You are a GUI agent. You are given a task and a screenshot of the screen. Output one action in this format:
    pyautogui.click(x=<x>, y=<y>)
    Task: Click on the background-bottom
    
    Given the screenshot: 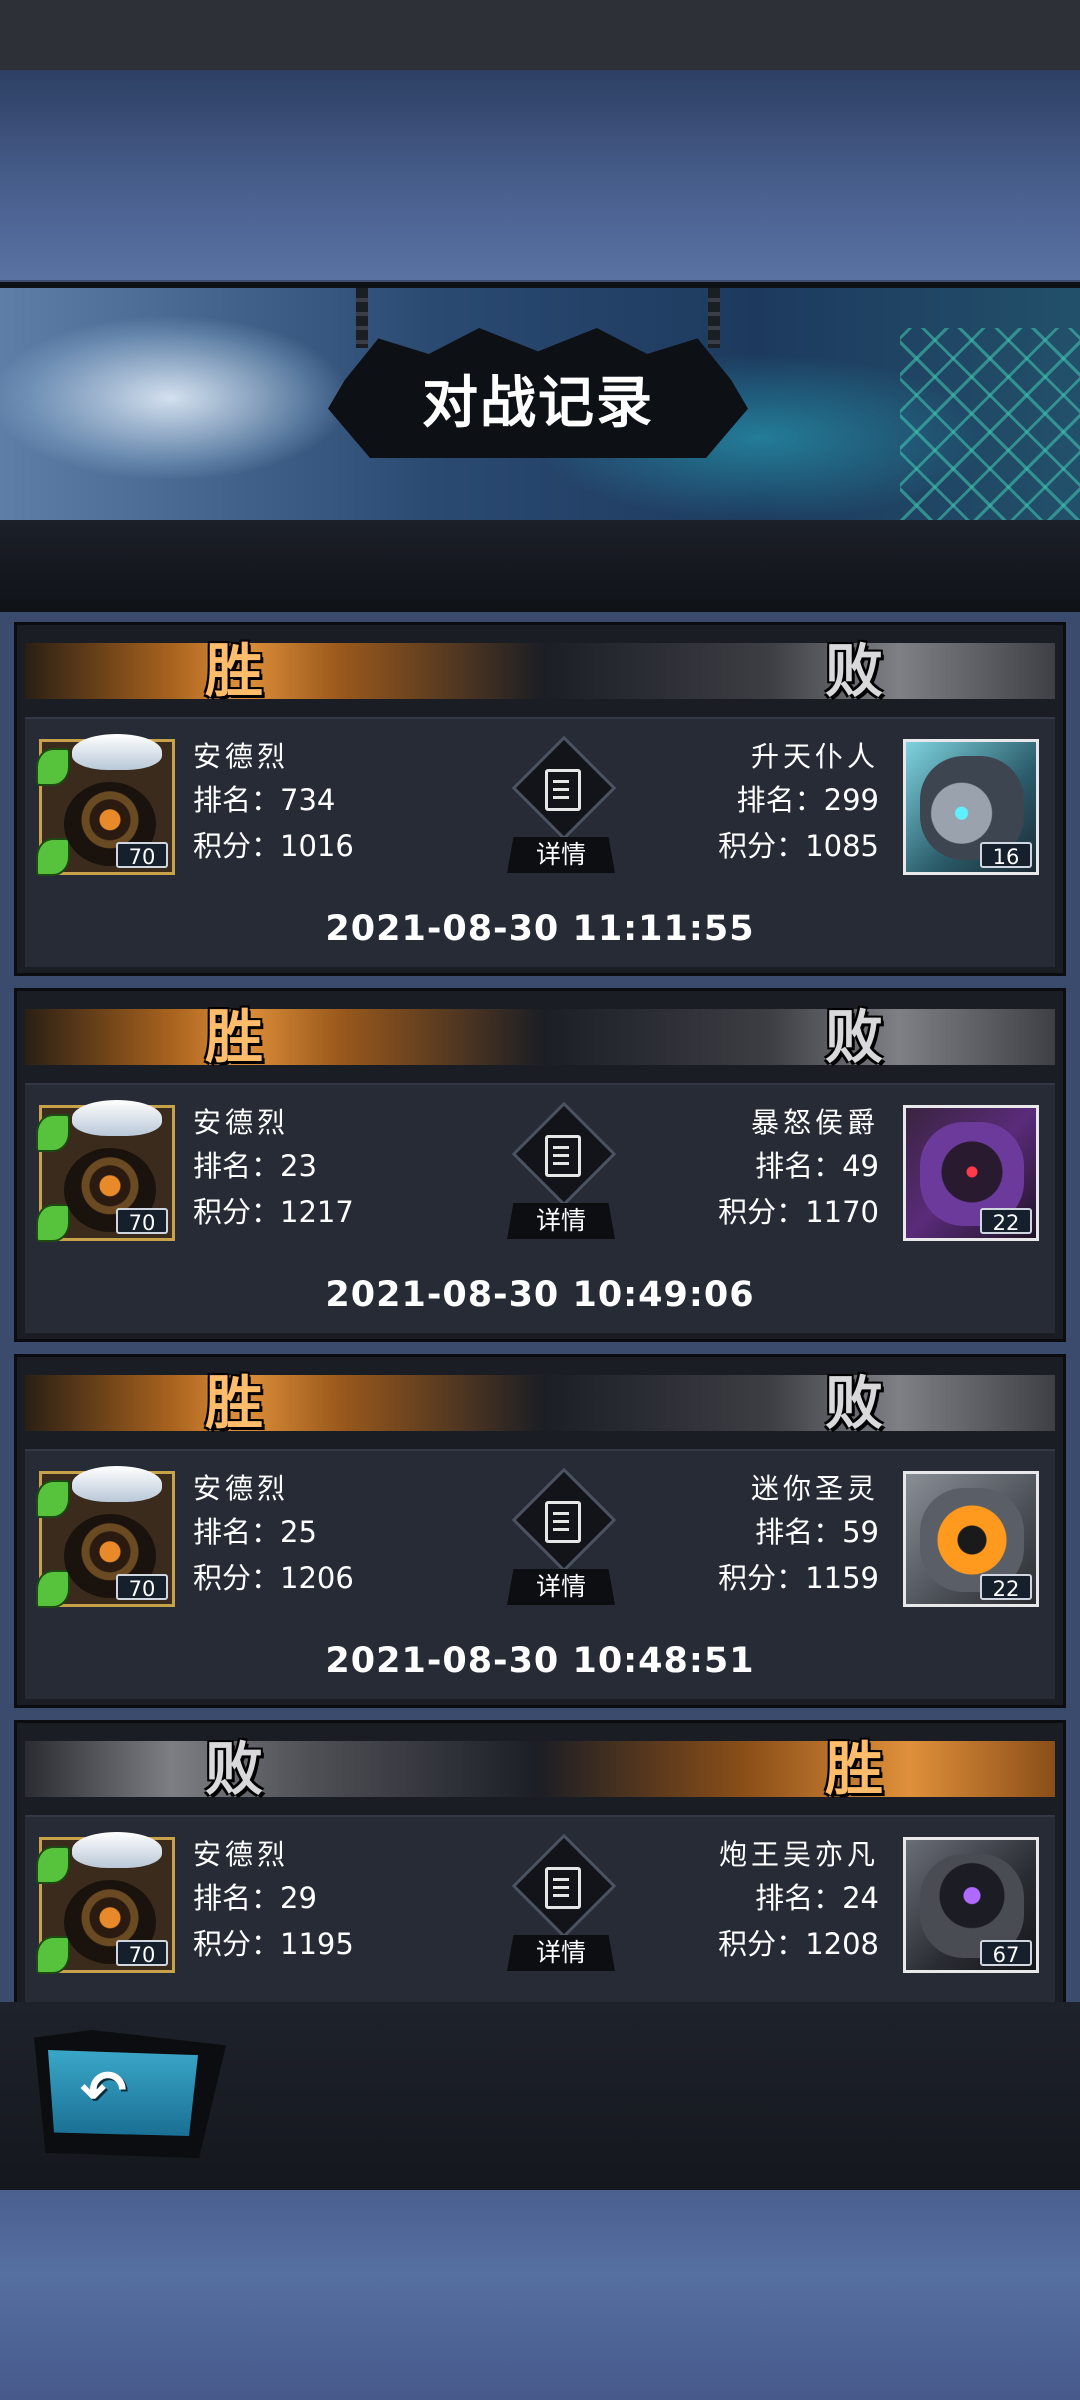 What is the action you would take?
    pyautogui.click(x=540, y=2295)
    